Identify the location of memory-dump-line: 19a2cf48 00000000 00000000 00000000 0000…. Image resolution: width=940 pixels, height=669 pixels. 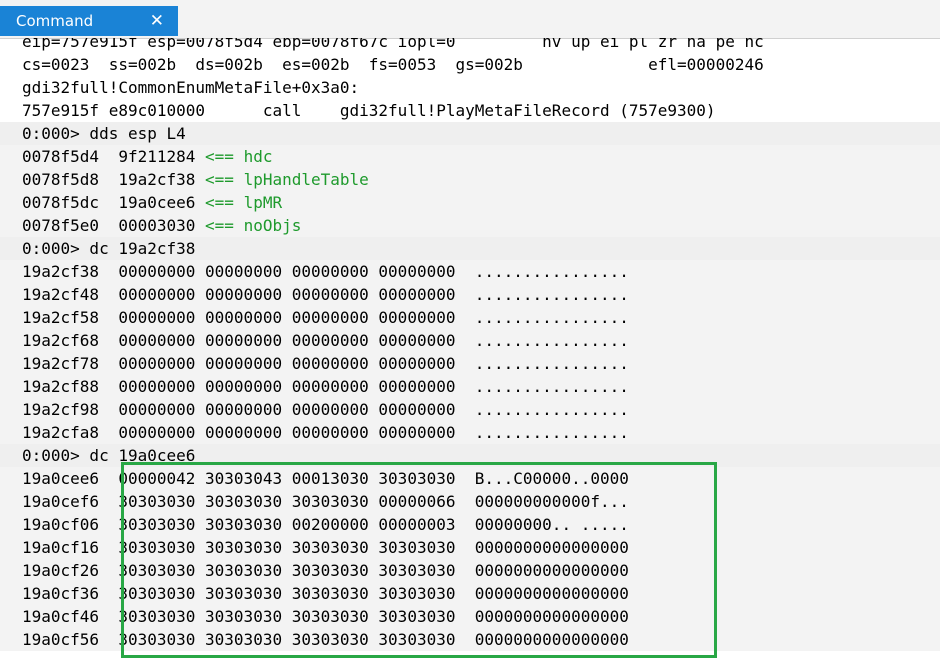
(470, 294).